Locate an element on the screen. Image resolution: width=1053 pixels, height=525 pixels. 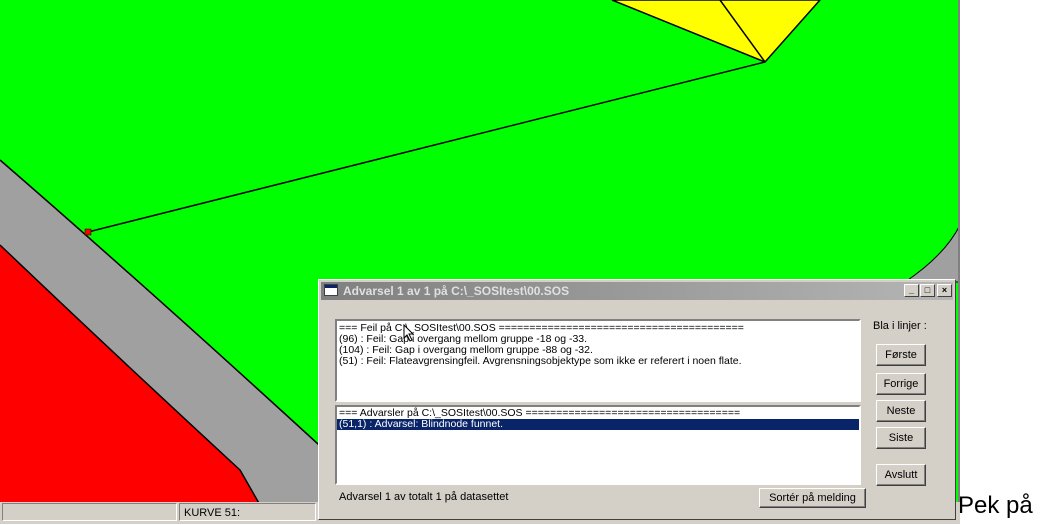
browse-lines-label: Bla i linjer : is located at coordinates (900, 326).